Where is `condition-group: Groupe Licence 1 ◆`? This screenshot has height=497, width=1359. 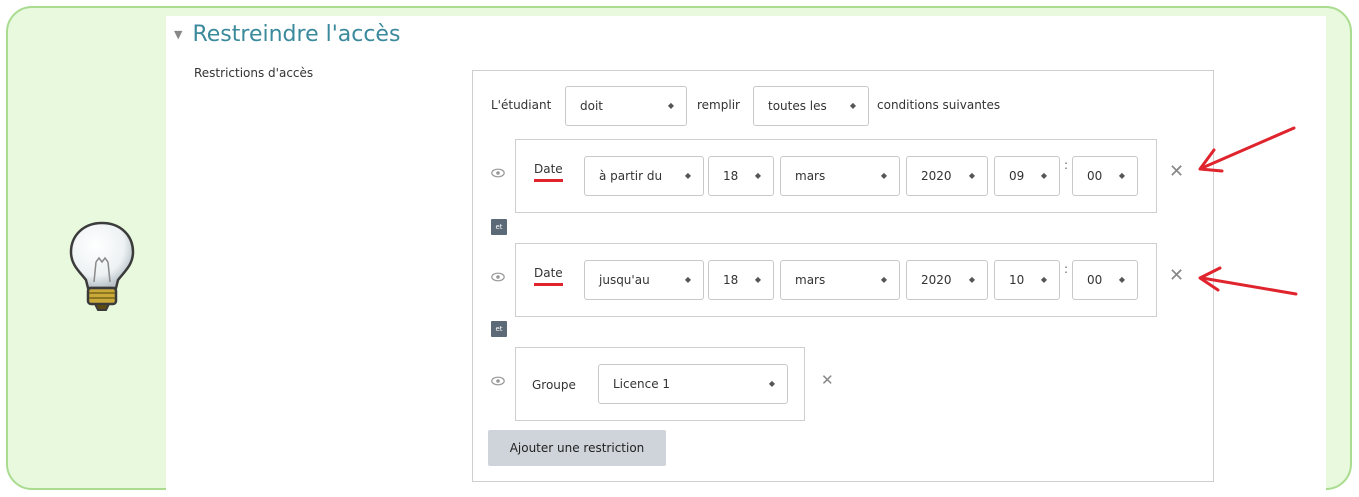 condition-group: Groupe Licence 1 ◆ is located at coordinates (660, 384).